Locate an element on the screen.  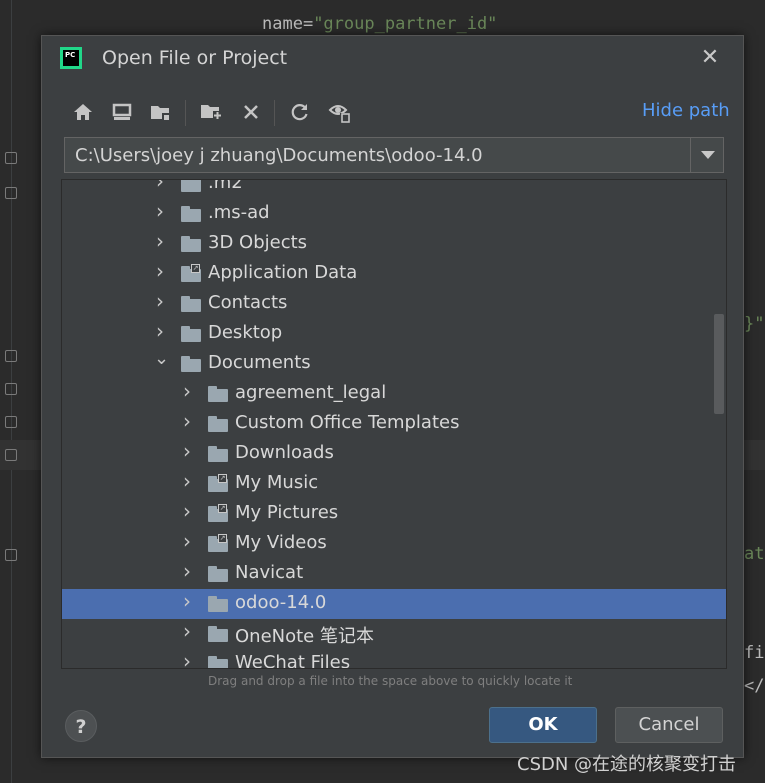
tree-row: › ↗ Application Data is located at coordinates (394, 274).